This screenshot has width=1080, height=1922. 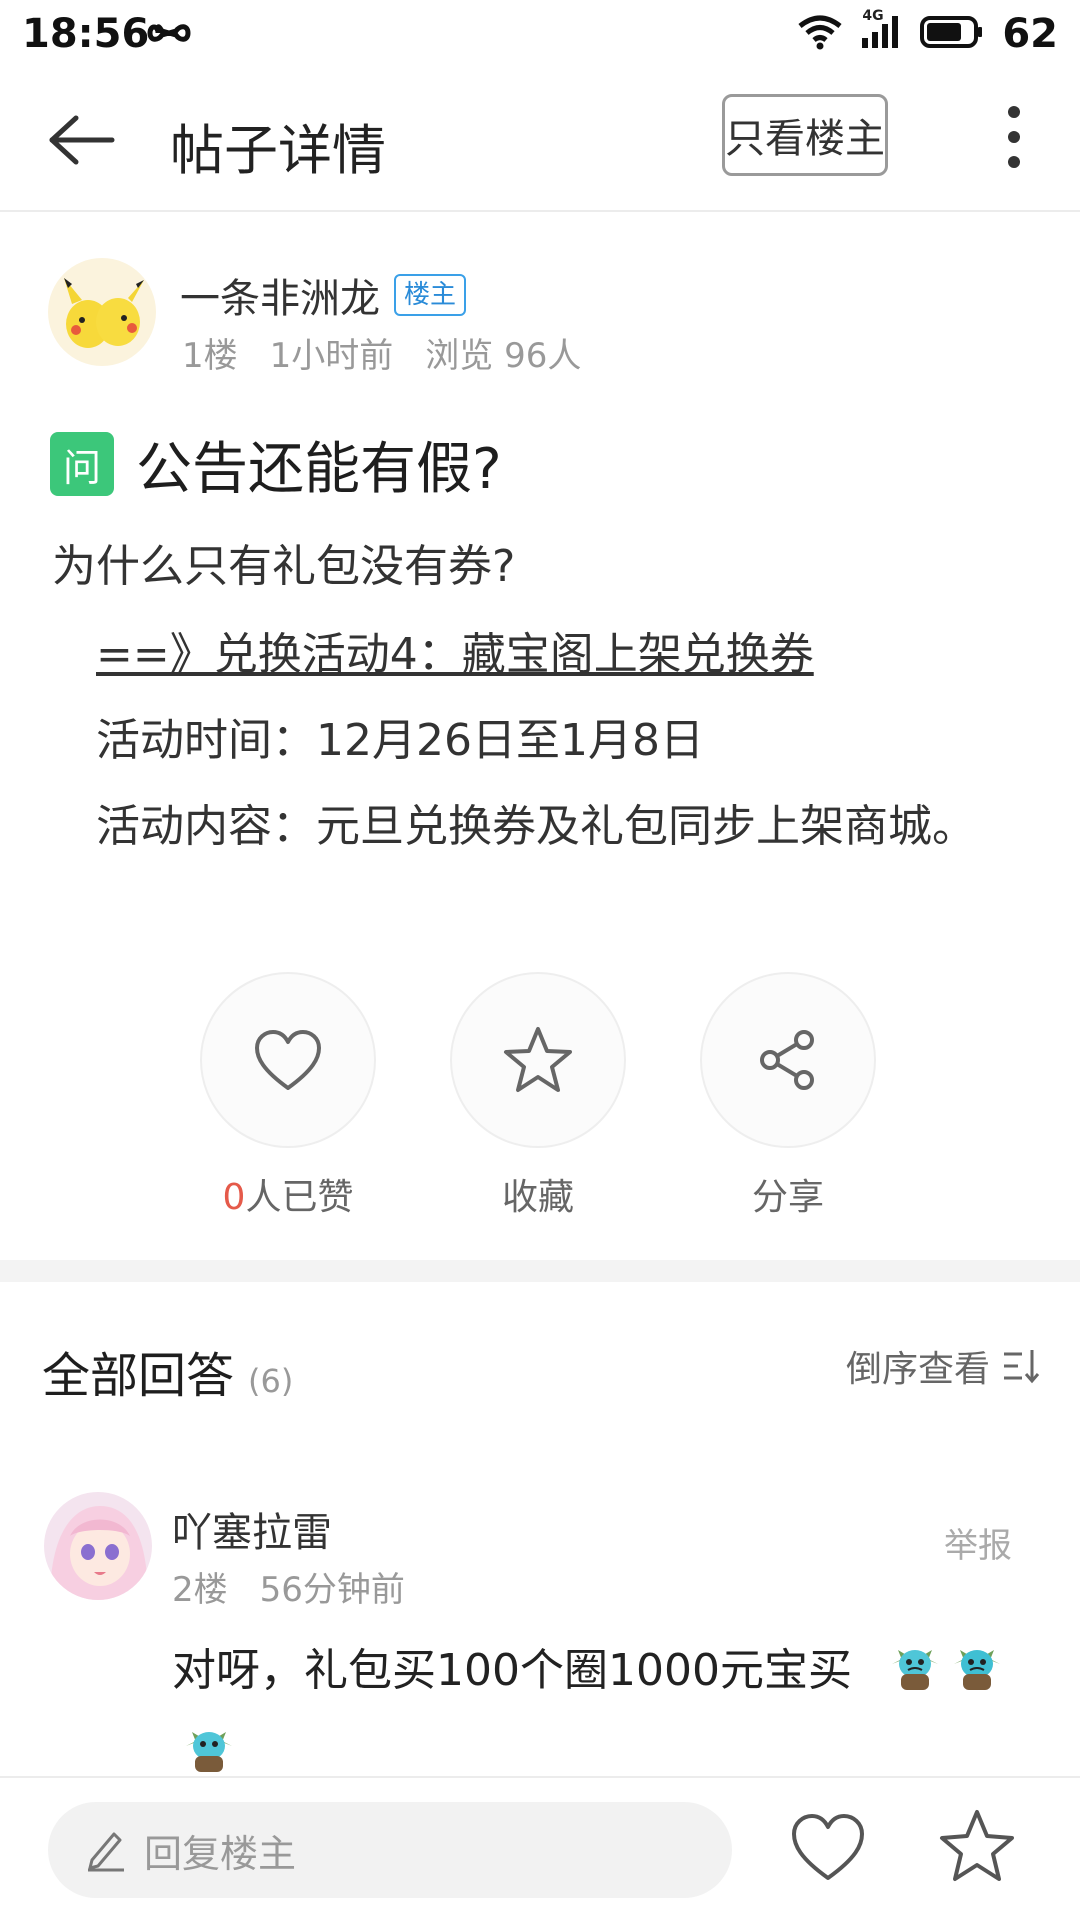 I want to click on reply-placeholder: 回复楼主, so click(x=220, y=1853).